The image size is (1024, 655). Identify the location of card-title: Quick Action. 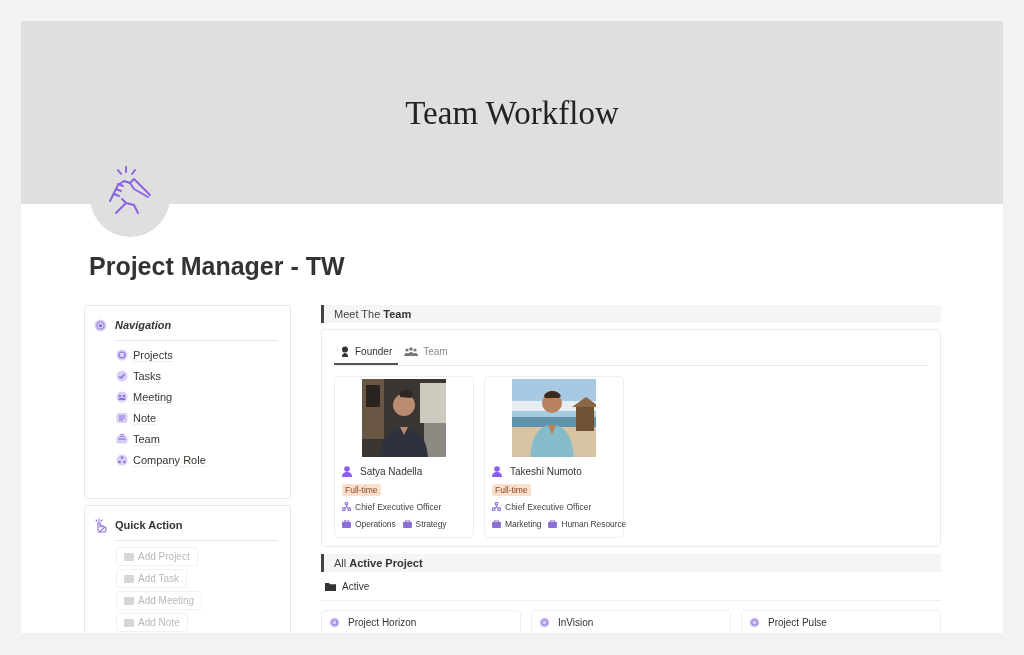
(149, 525).